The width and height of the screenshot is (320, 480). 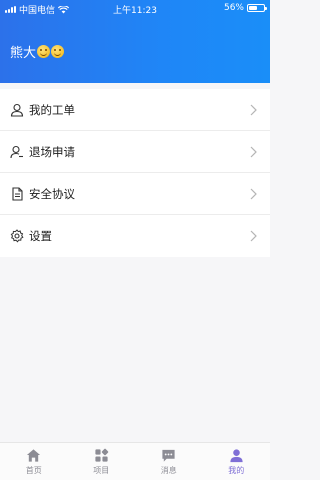 What do you see at coordinates (135, 110) in the screenshot?
I see `menu-item-work-orders: 我的工单` at bounding box center [135, 110].